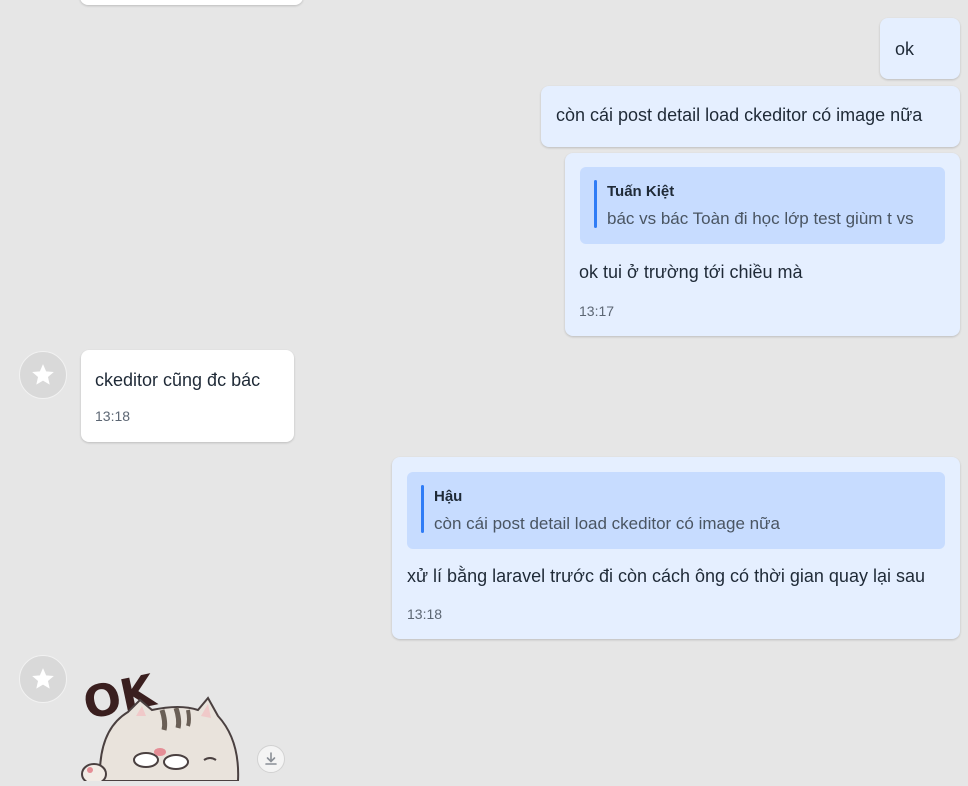 This screenshot has height=786, width=968. What do you see at coordinates (691, 272) in the screenshot?
I see `message-text: ok tui ở trường tới chiều mà` at bounding box center [691, 272].